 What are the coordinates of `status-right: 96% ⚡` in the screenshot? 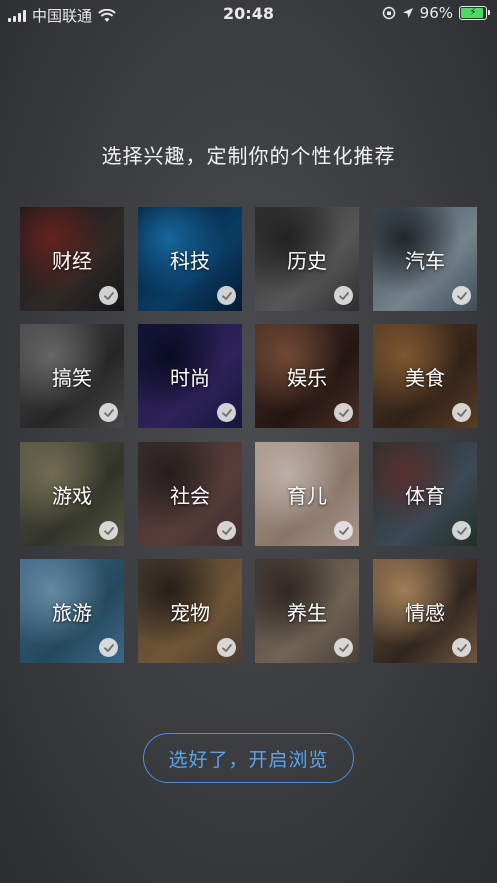 It's located at (436, 13).